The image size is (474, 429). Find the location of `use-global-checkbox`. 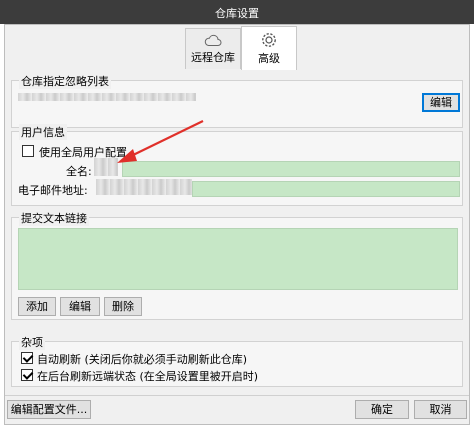

use-global-checkbox is located at coordinates (28, 151).